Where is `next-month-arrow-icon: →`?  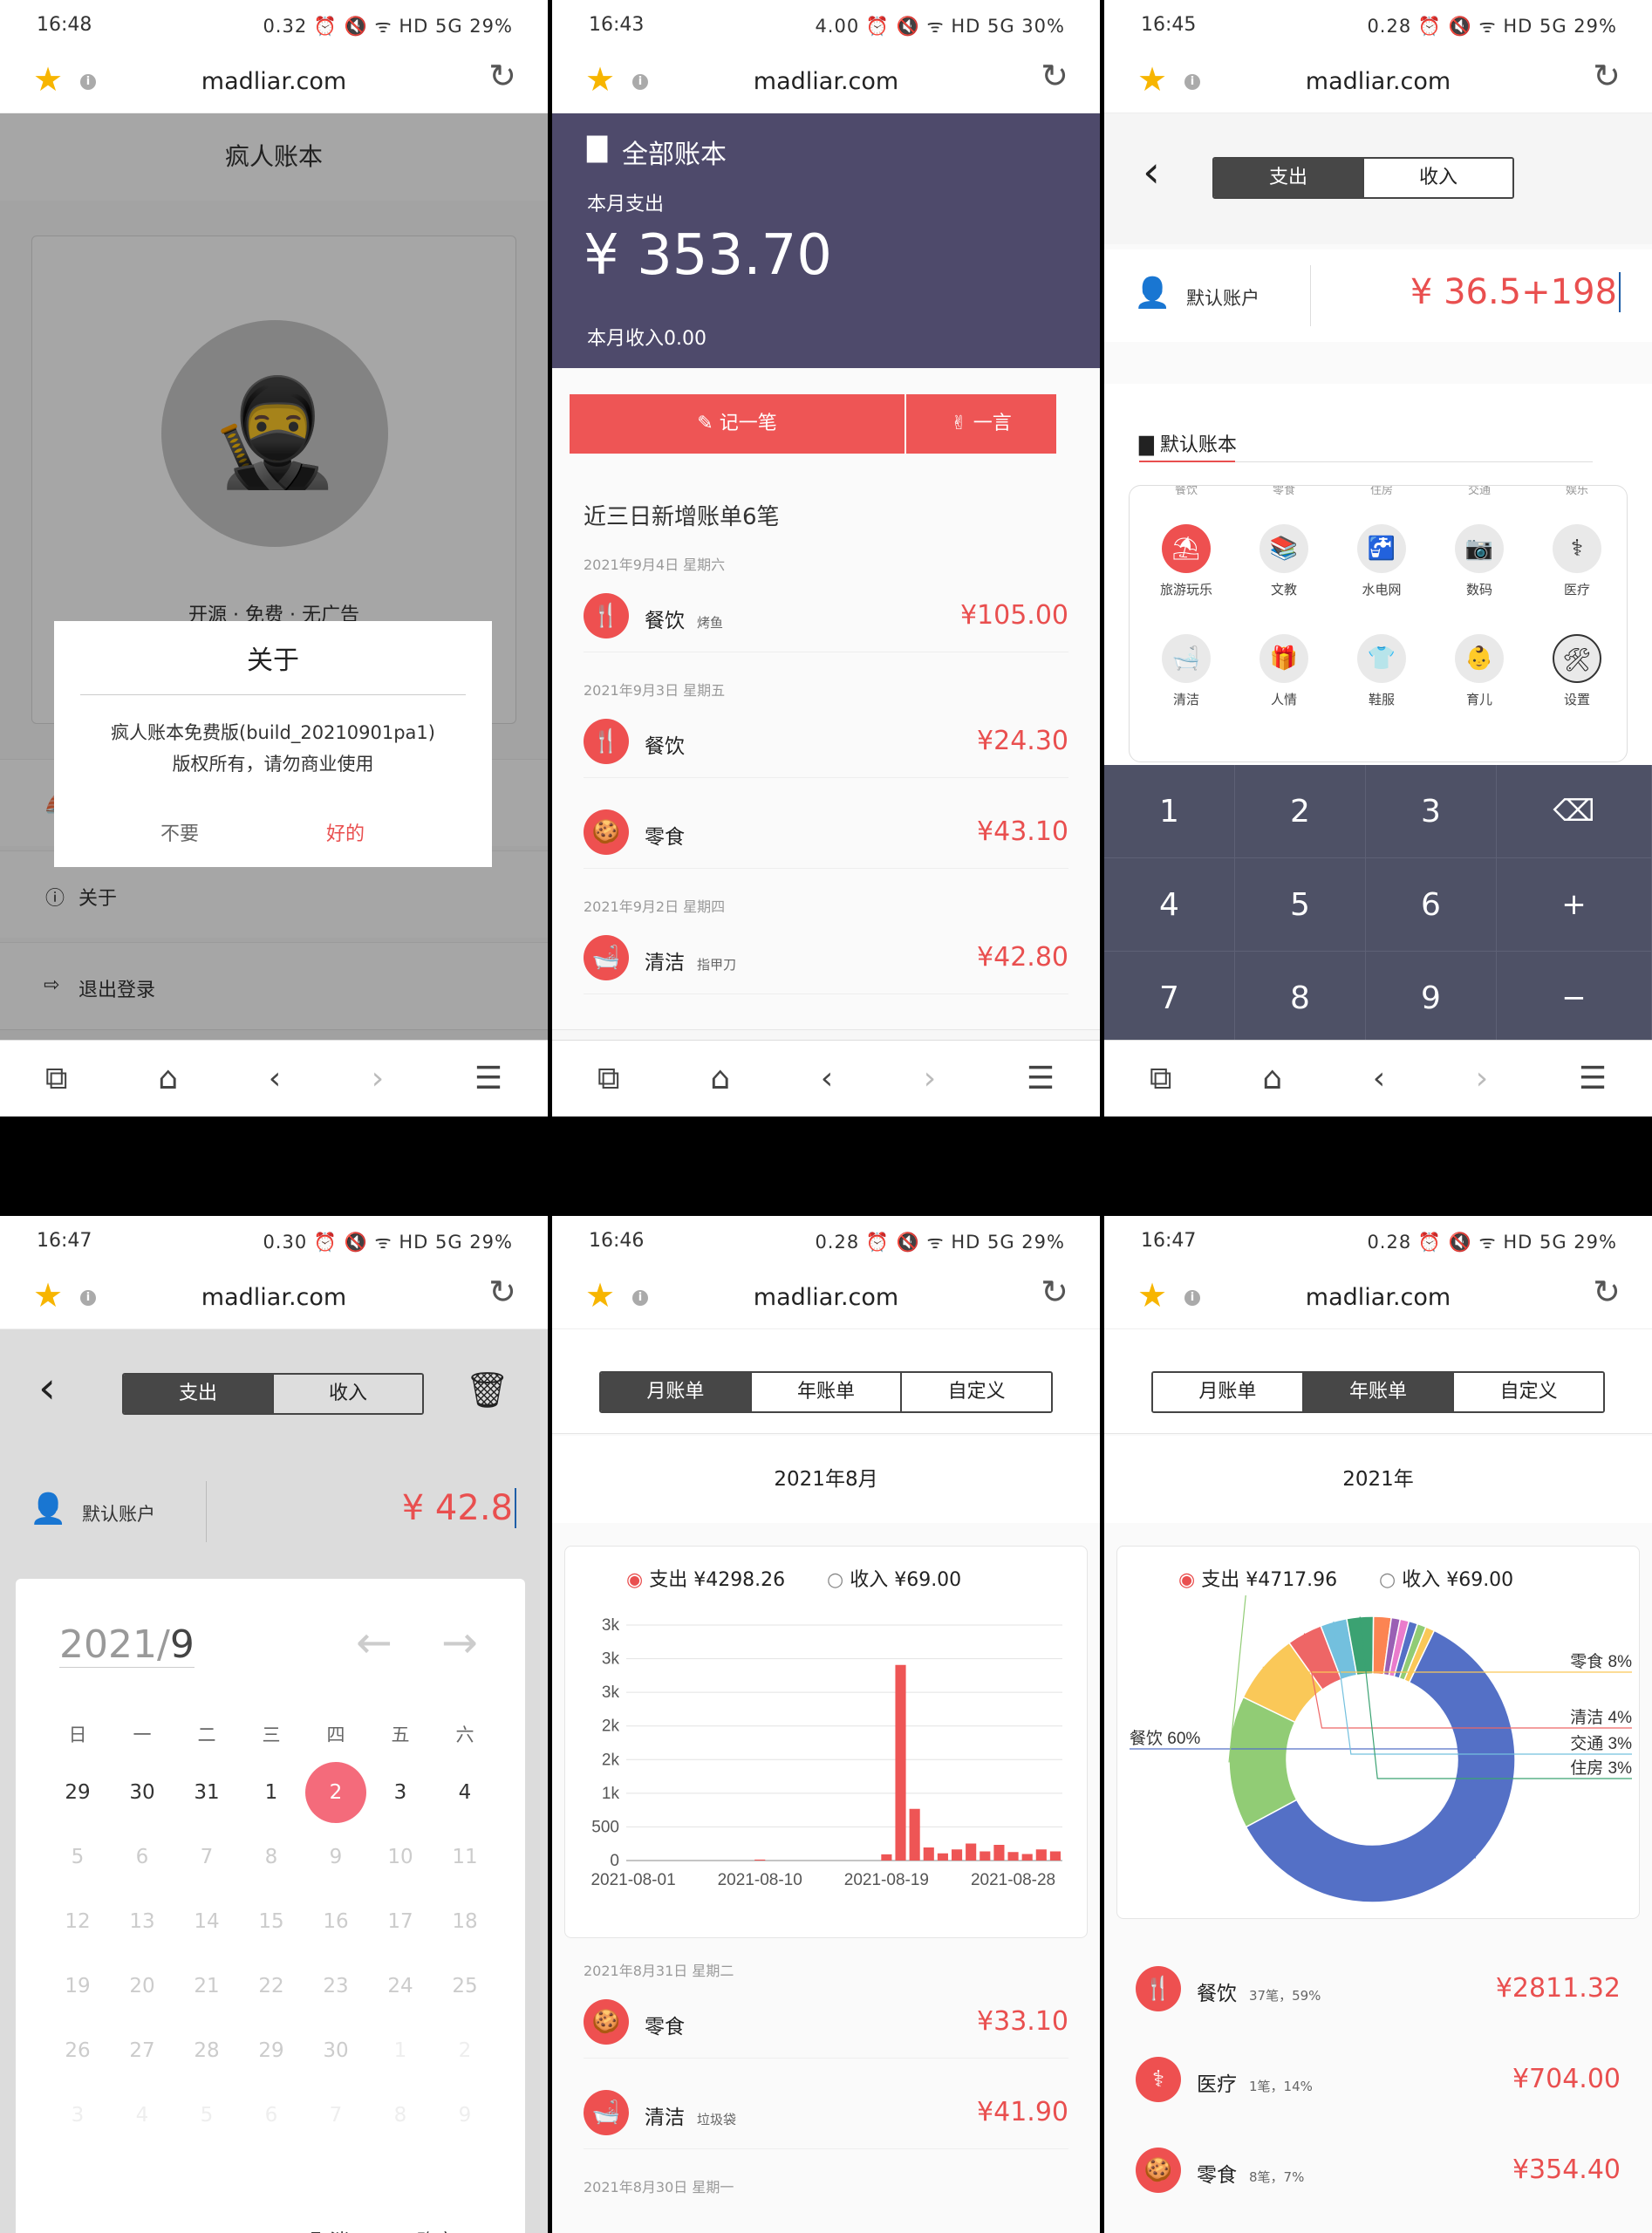 next-month-arrow-icon: → is located at coordinates (459, 1642).